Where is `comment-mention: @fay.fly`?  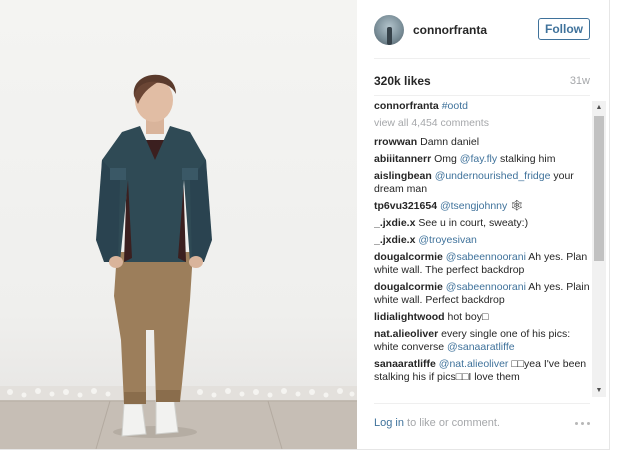 comment-mention: @fay.fly is located at coordinates (478, 159).